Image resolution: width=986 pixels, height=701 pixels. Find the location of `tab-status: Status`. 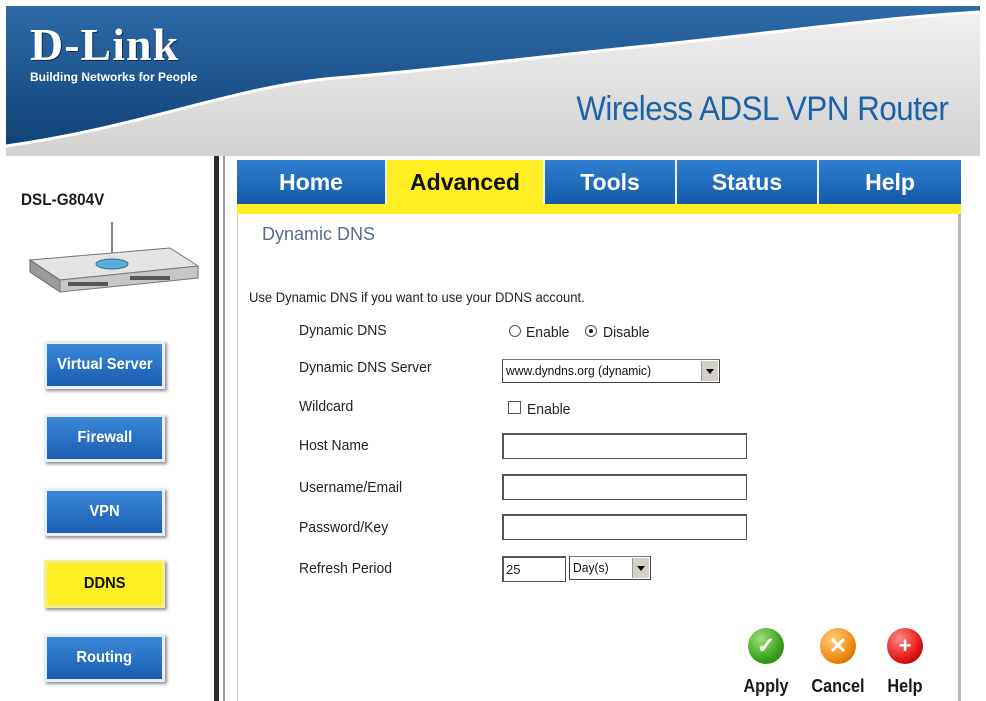

tab-status: Status is located at coordinates (748, 182).